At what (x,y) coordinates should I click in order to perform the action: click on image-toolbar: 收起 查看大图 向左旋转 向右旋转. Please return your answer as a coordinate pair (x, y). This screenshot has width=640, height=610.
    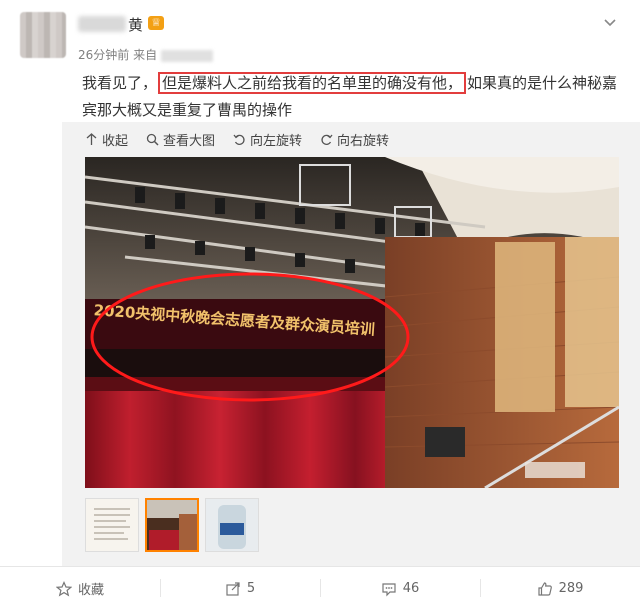
    Looking at the image, I should click on (237, 139).